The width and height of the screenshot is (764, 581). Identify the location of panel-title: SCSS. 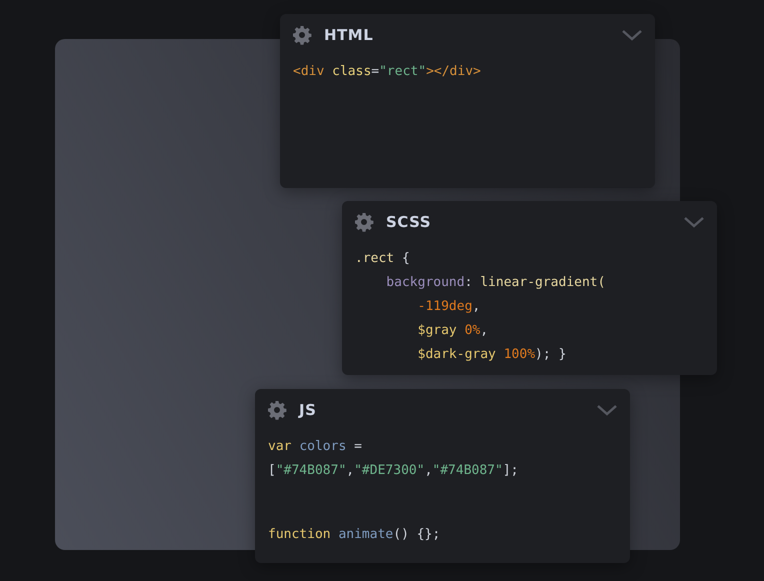
(409, 222).